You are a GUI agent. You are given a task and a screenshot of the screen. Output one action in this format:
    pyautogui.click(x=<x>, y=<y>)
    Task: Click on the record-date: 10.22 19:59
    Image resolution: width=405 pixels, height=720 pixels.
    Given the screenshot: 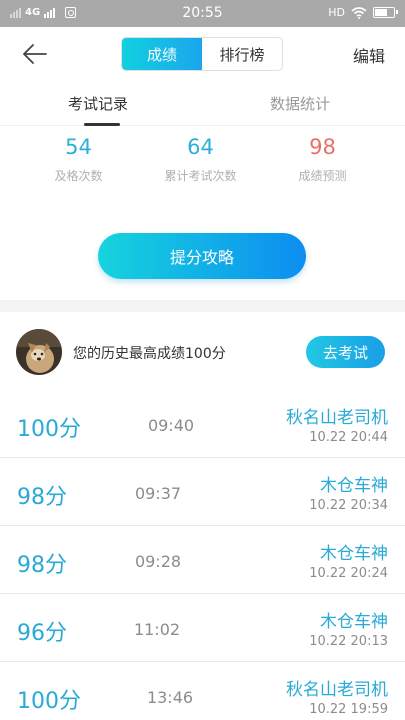 What is the action you would take?
    pyautogui.click(x=348, y=709)
    